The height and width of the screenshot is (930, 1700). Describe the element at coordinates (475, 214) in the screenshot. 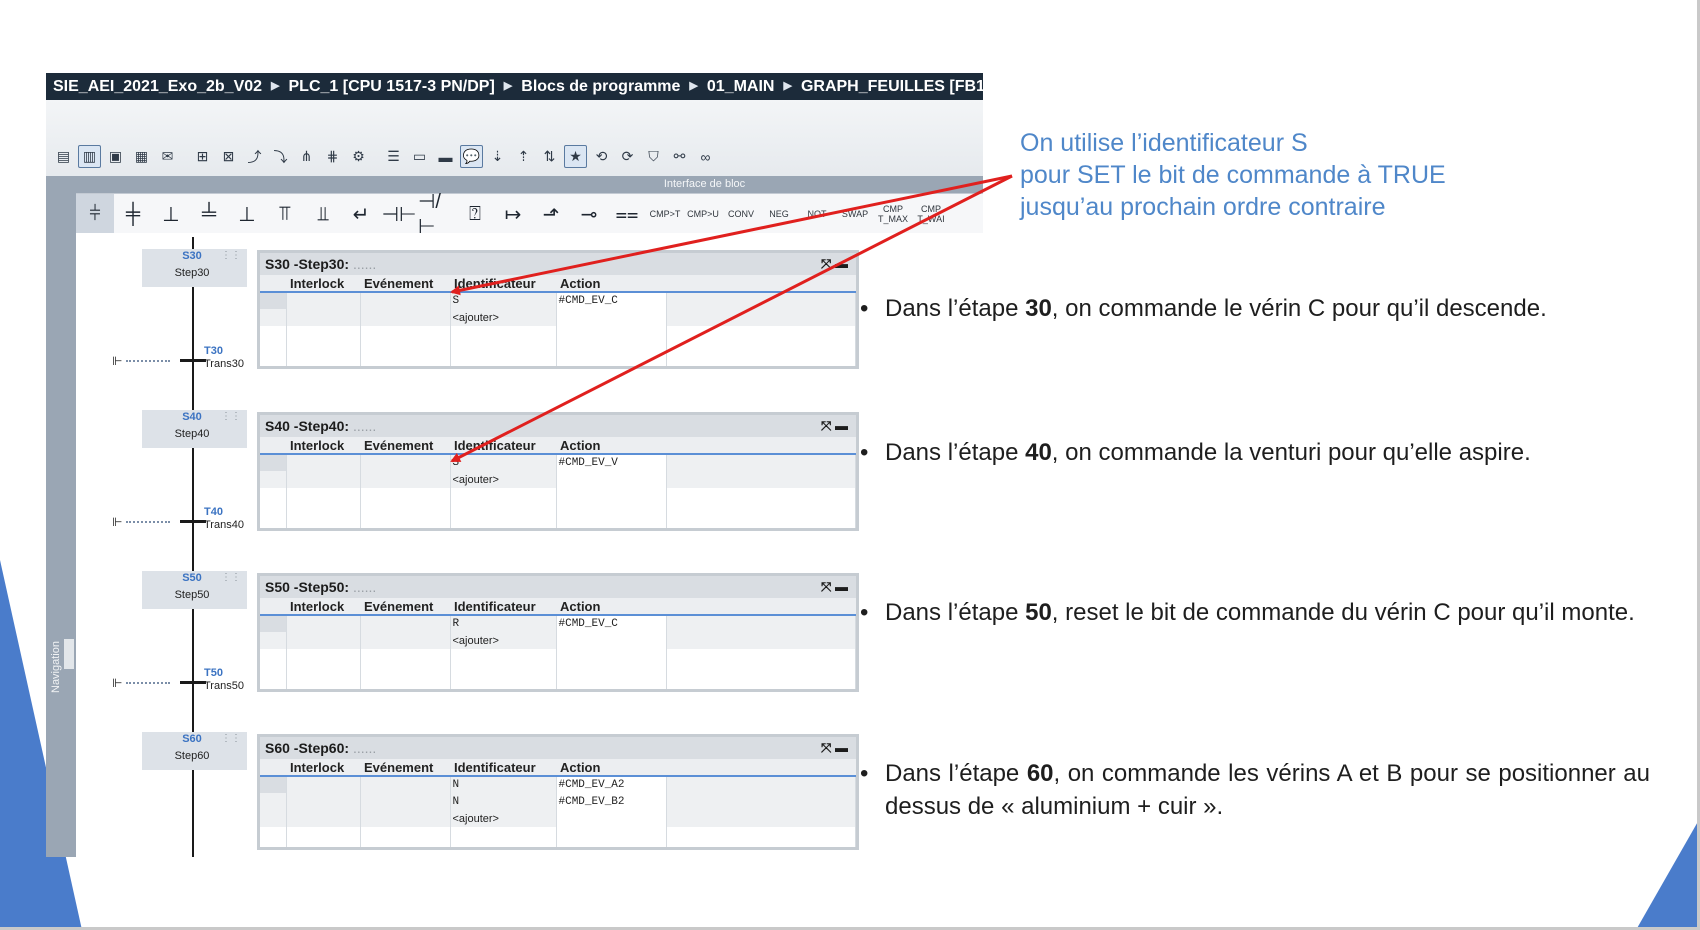

I see `empty-box-icon: ⍰` at that location.